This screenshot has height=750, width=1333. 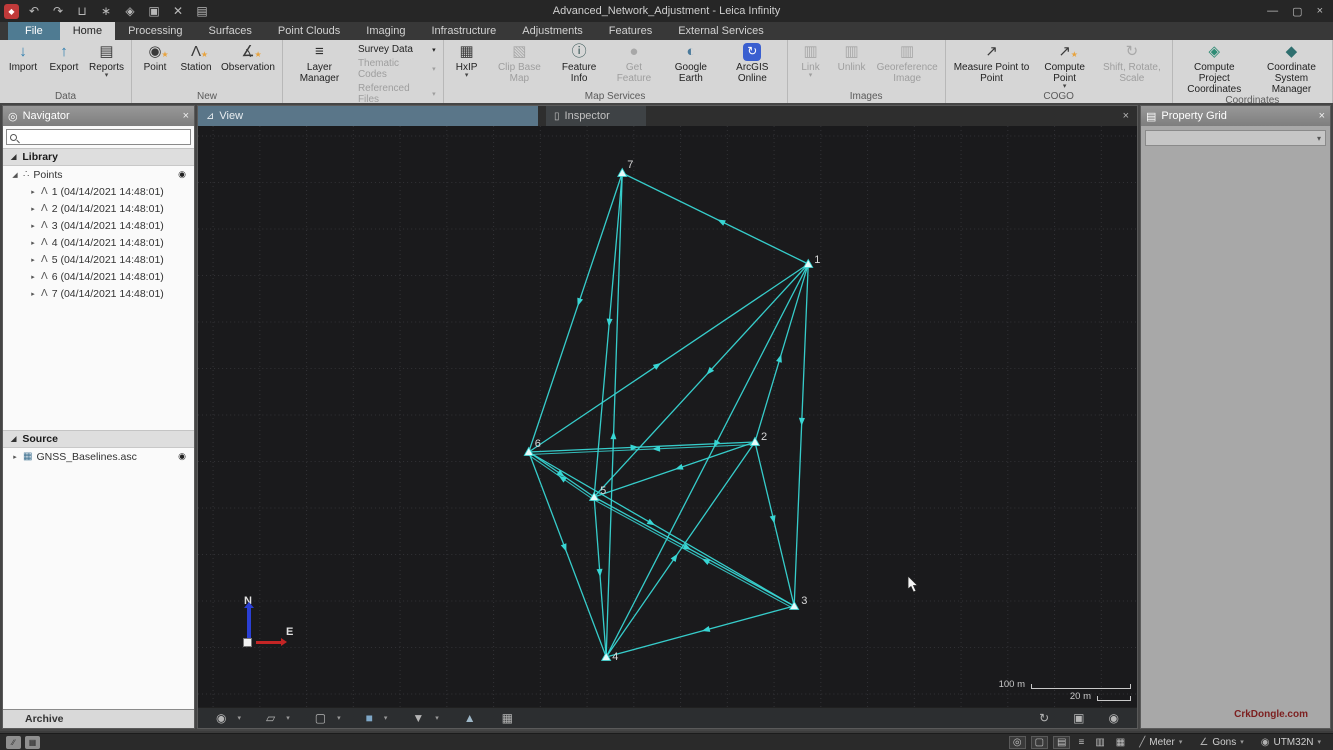 What do you see at coordinates (1235, 138) in the screenshot?
I see `property-grid-combobox: ▾` at bounding box center [1235, 138].